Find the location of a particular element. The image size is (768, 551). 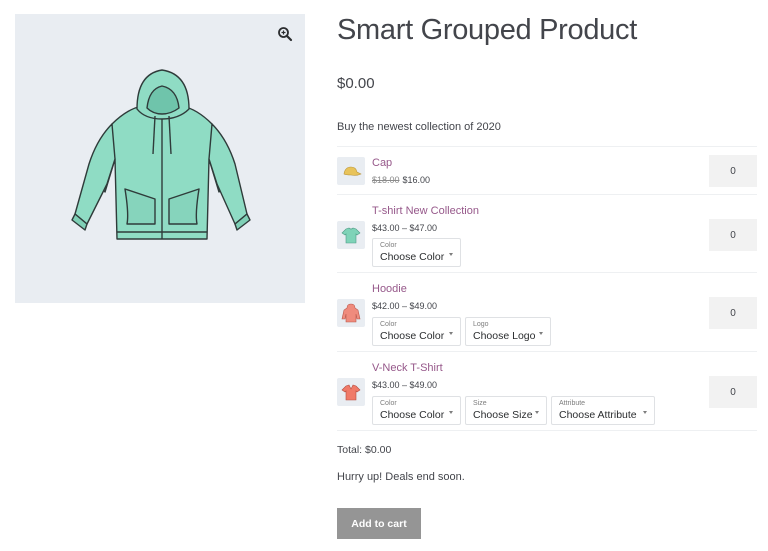

size-select: Size Choose Size is located at coordinates (506, 410).